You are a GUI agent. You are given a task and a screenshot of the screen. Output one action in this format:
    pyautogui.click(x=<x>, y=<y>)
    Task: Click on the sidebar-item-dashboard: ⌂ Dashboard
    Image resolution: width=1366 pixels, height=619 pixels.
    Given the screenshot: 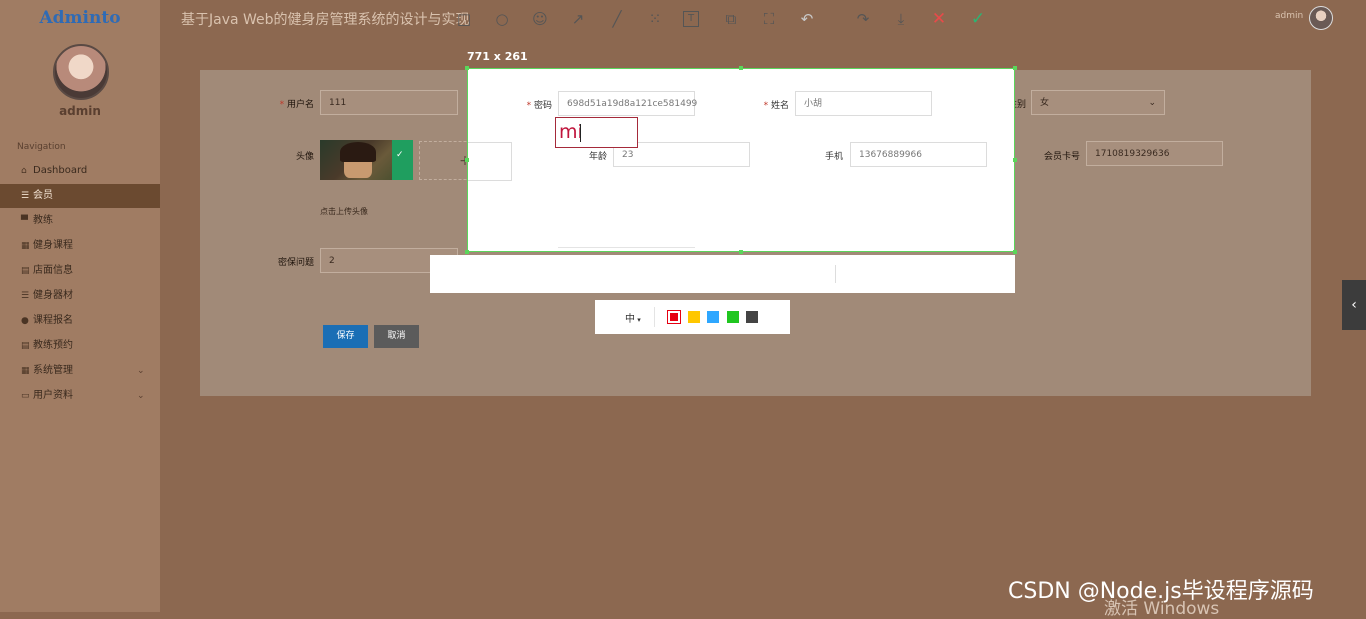 What is the action you would take?
    pyautogui.click(x=80, y=171)
    